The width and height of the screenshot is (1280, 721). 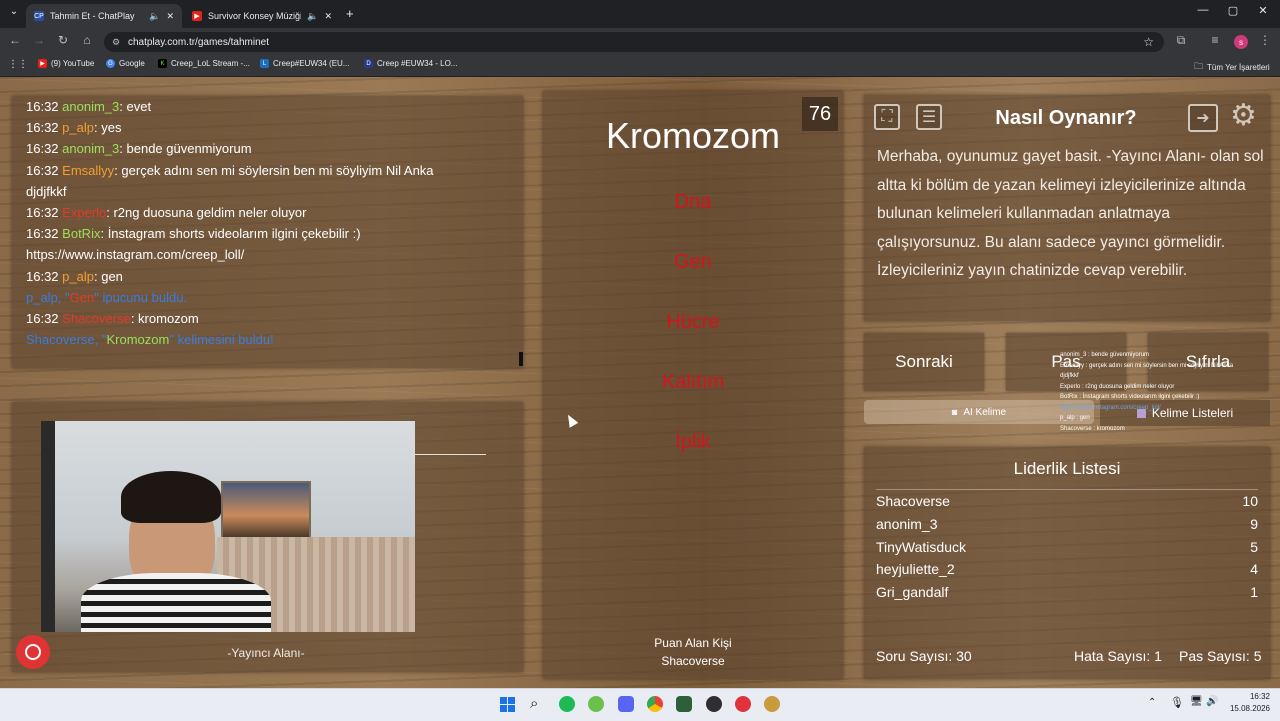 What do you see at coordinates (185, 149) in the screenshot?
I see `chat-text: : bende güvenmiyorum` at bounding box center [185, 149].